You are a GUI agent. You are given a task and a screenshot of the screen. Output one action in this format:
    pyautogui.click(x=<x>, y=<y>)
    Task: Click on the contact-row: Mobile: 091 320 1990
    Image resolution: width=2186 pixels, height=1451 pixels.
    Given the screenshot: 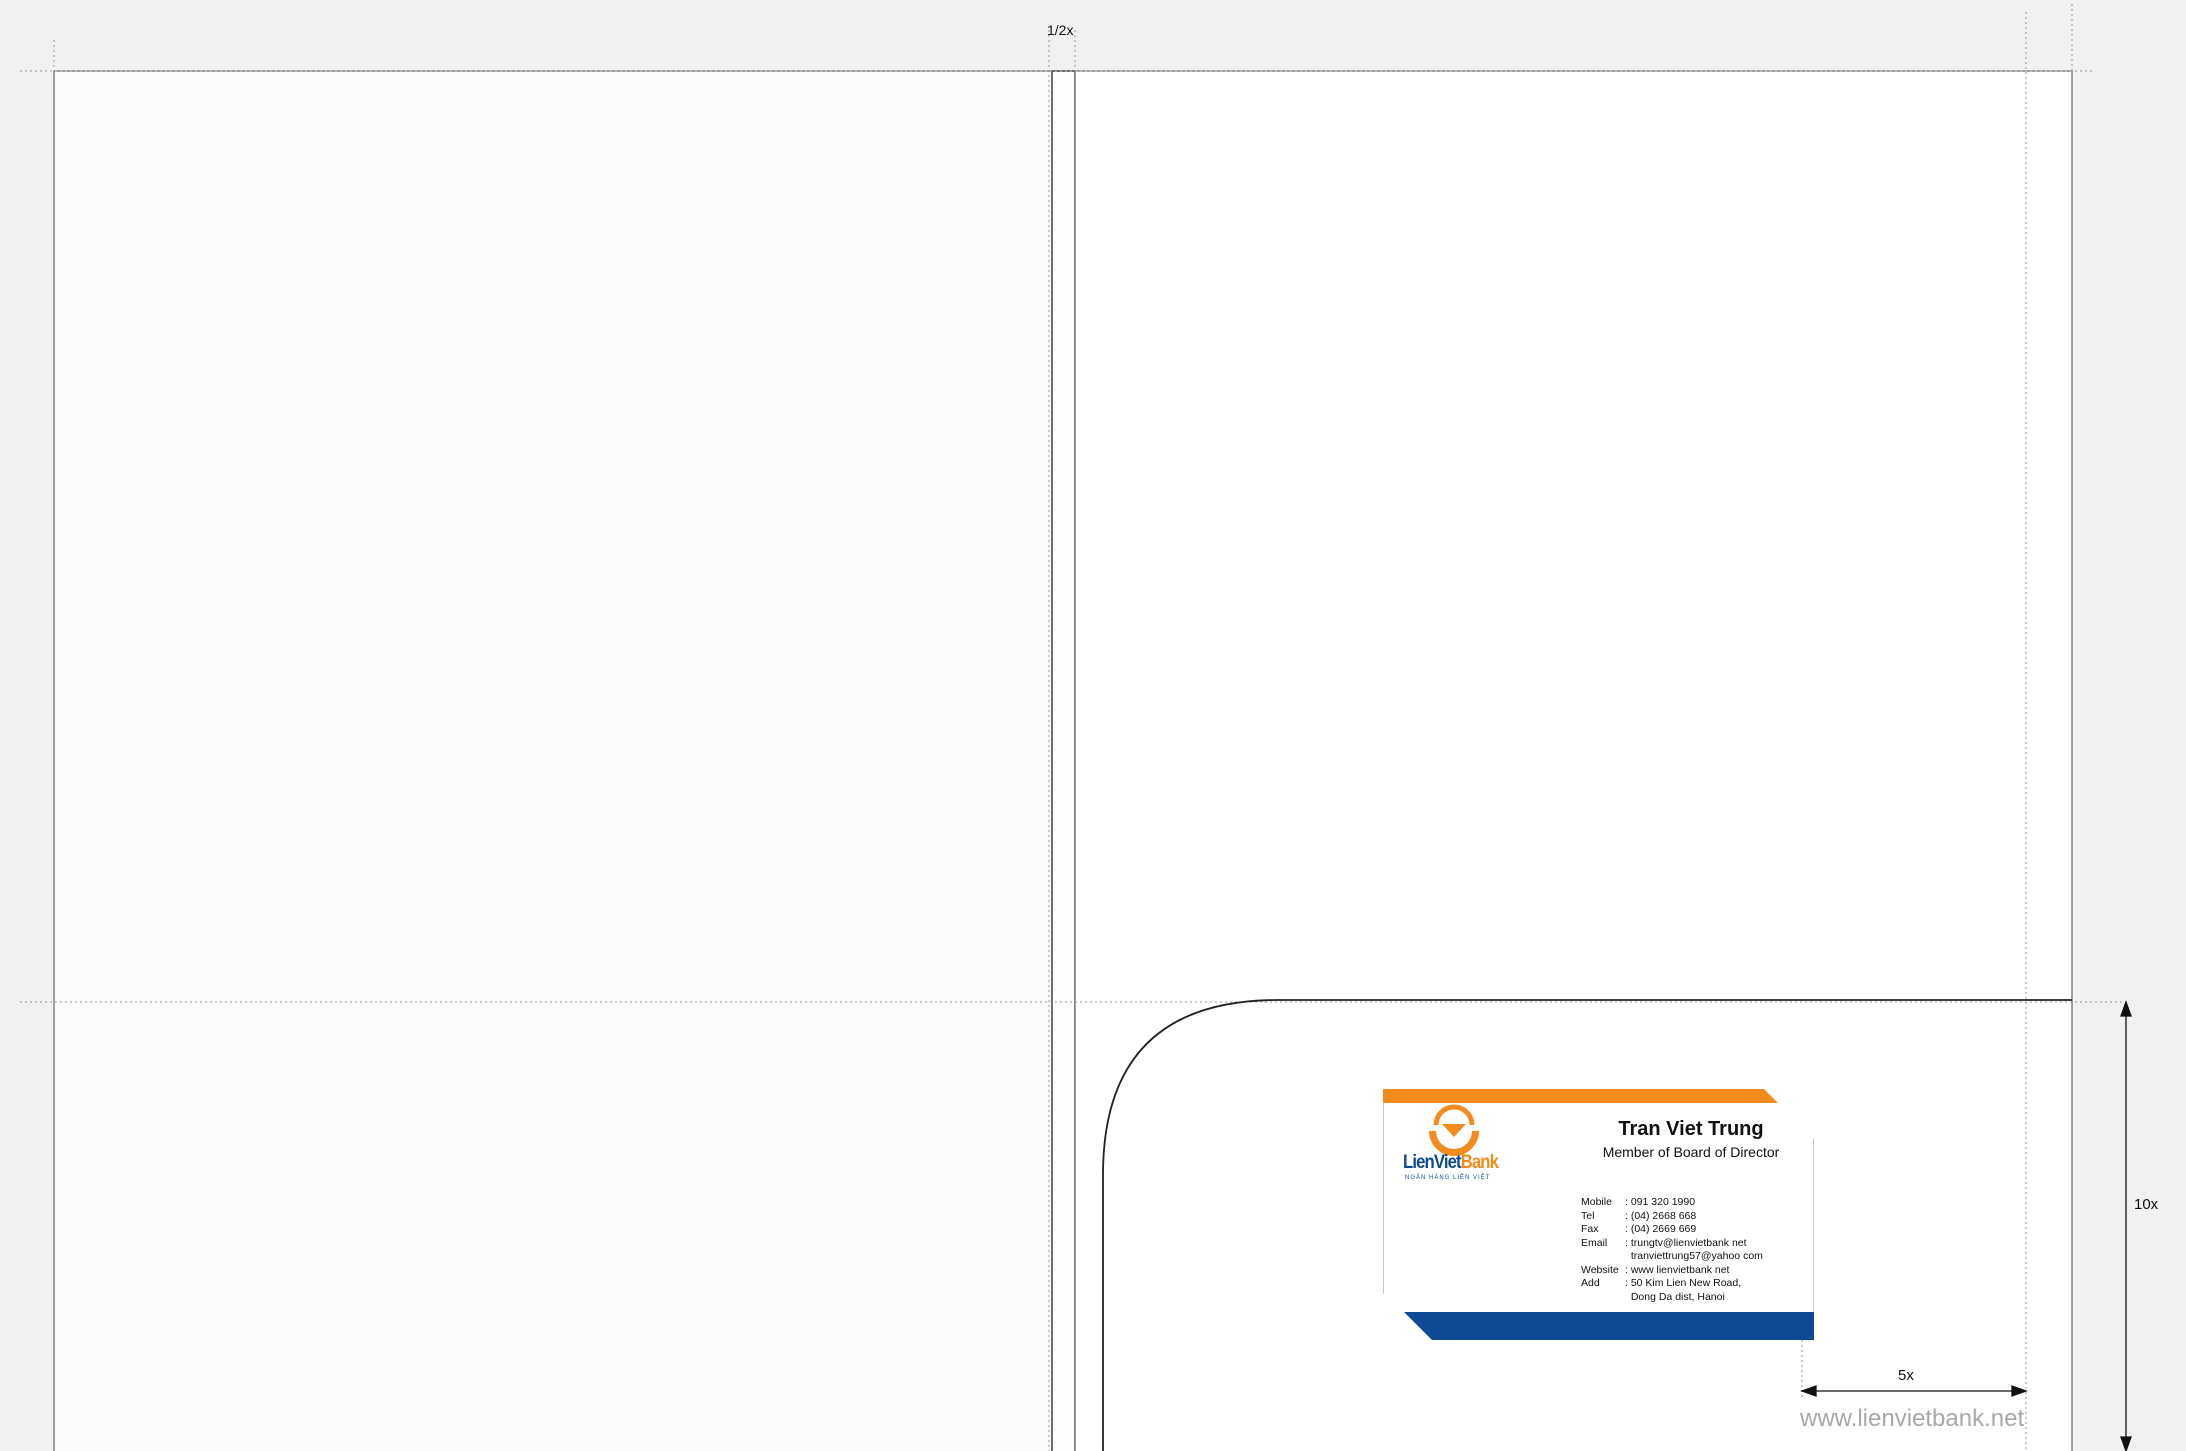 What is the action you would take?
    pyautogui.click(x=1638, y=1202)
    